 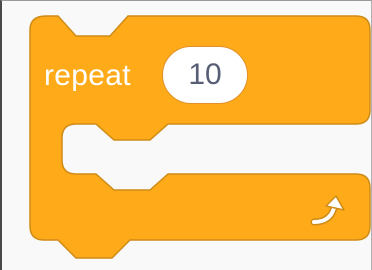 I want to click on repeat-label: repeat, so click(x=87, y=75).